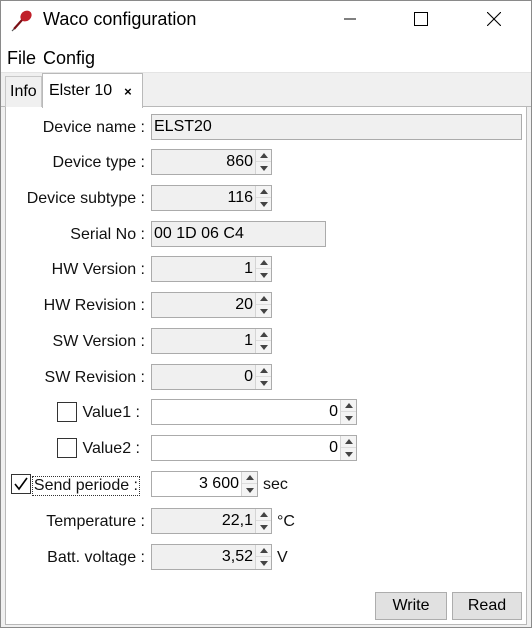 The height and width of the screenshot is (628, 532). What do you see at coordinates (98, 269) in the screenshot?
I see `hw-version-label: HW Version :` at bounding box center [98, 269].